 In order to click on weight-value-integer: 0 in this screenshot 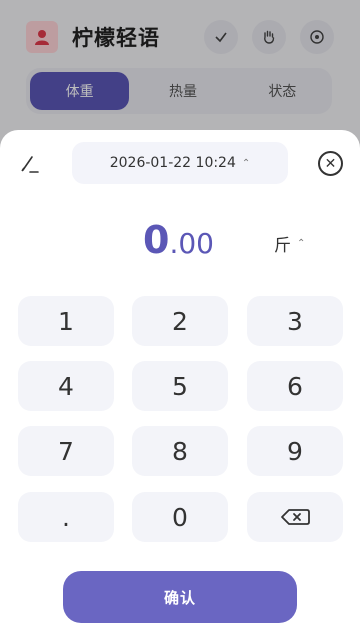, I will do `click(156, 240)`.